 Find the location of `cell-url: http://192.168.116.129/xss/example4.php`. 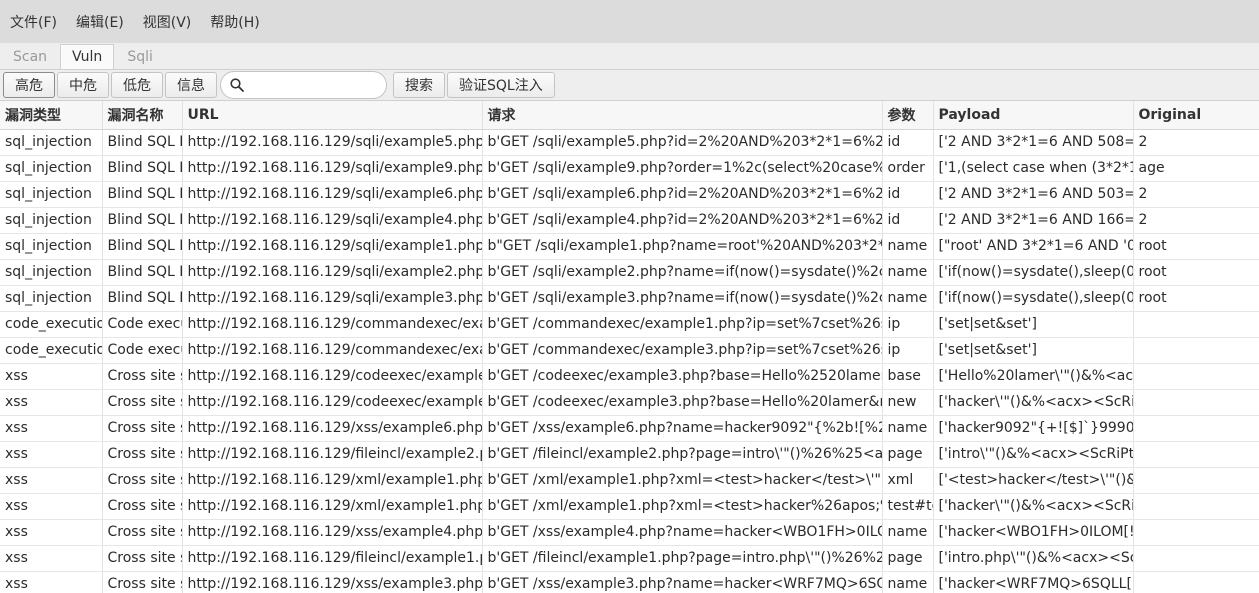

cell-url: http://192.168.116.129/xss/example4.php is located at coordinates (332, 532).